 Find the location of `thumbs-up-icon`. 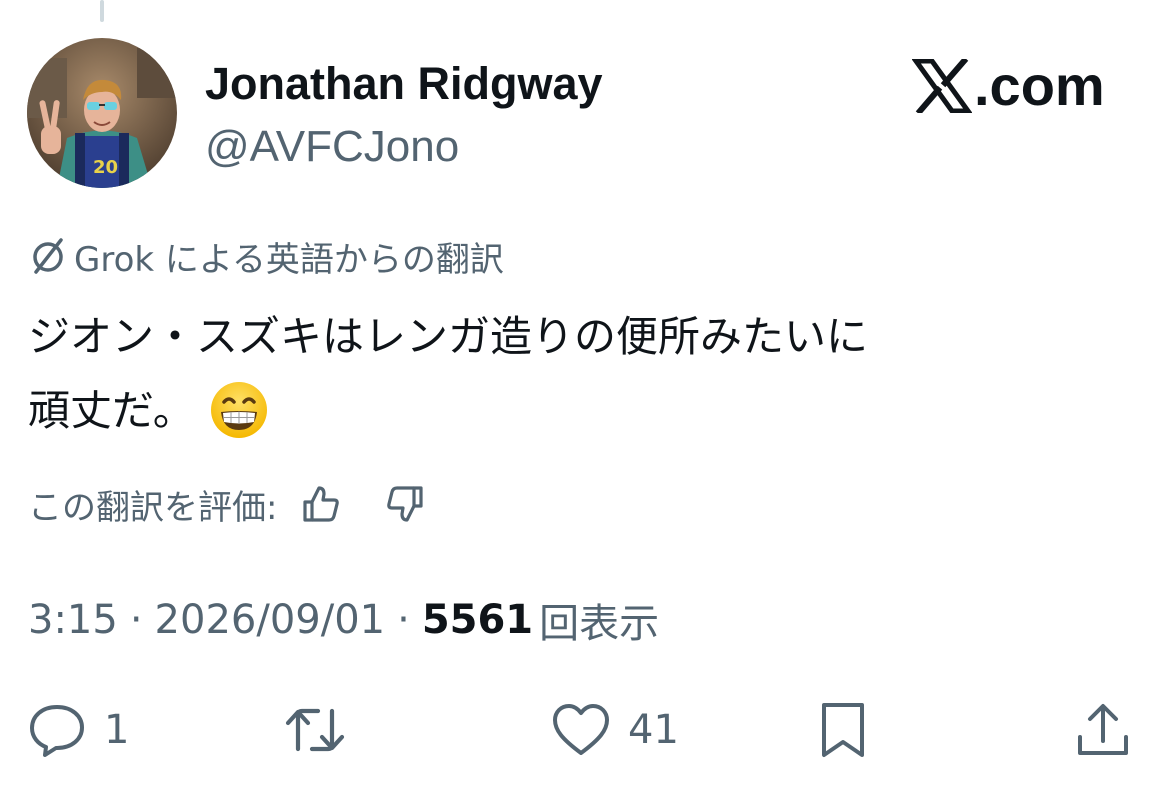

thumbs-up-icon is located at coordinates (321, 504).